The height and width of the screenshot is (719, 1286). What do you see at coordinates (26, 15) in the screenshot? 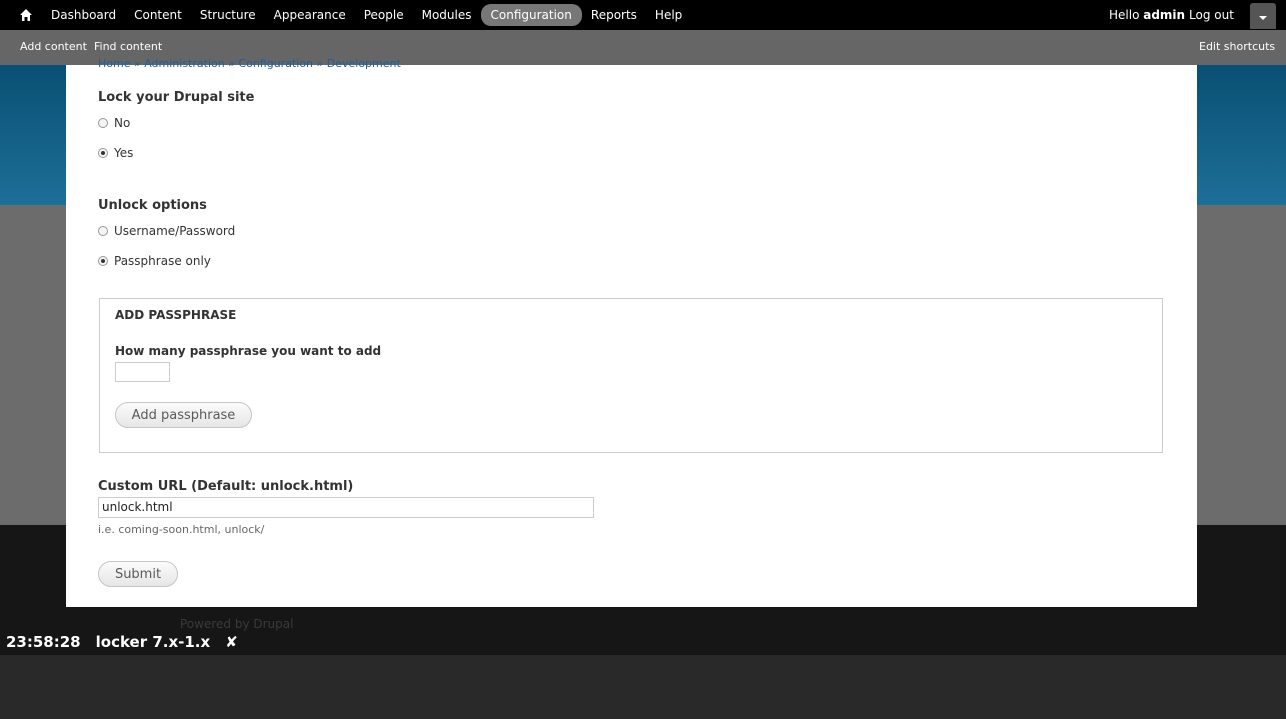
I see `home-icon` at bounding box center [26, 15].